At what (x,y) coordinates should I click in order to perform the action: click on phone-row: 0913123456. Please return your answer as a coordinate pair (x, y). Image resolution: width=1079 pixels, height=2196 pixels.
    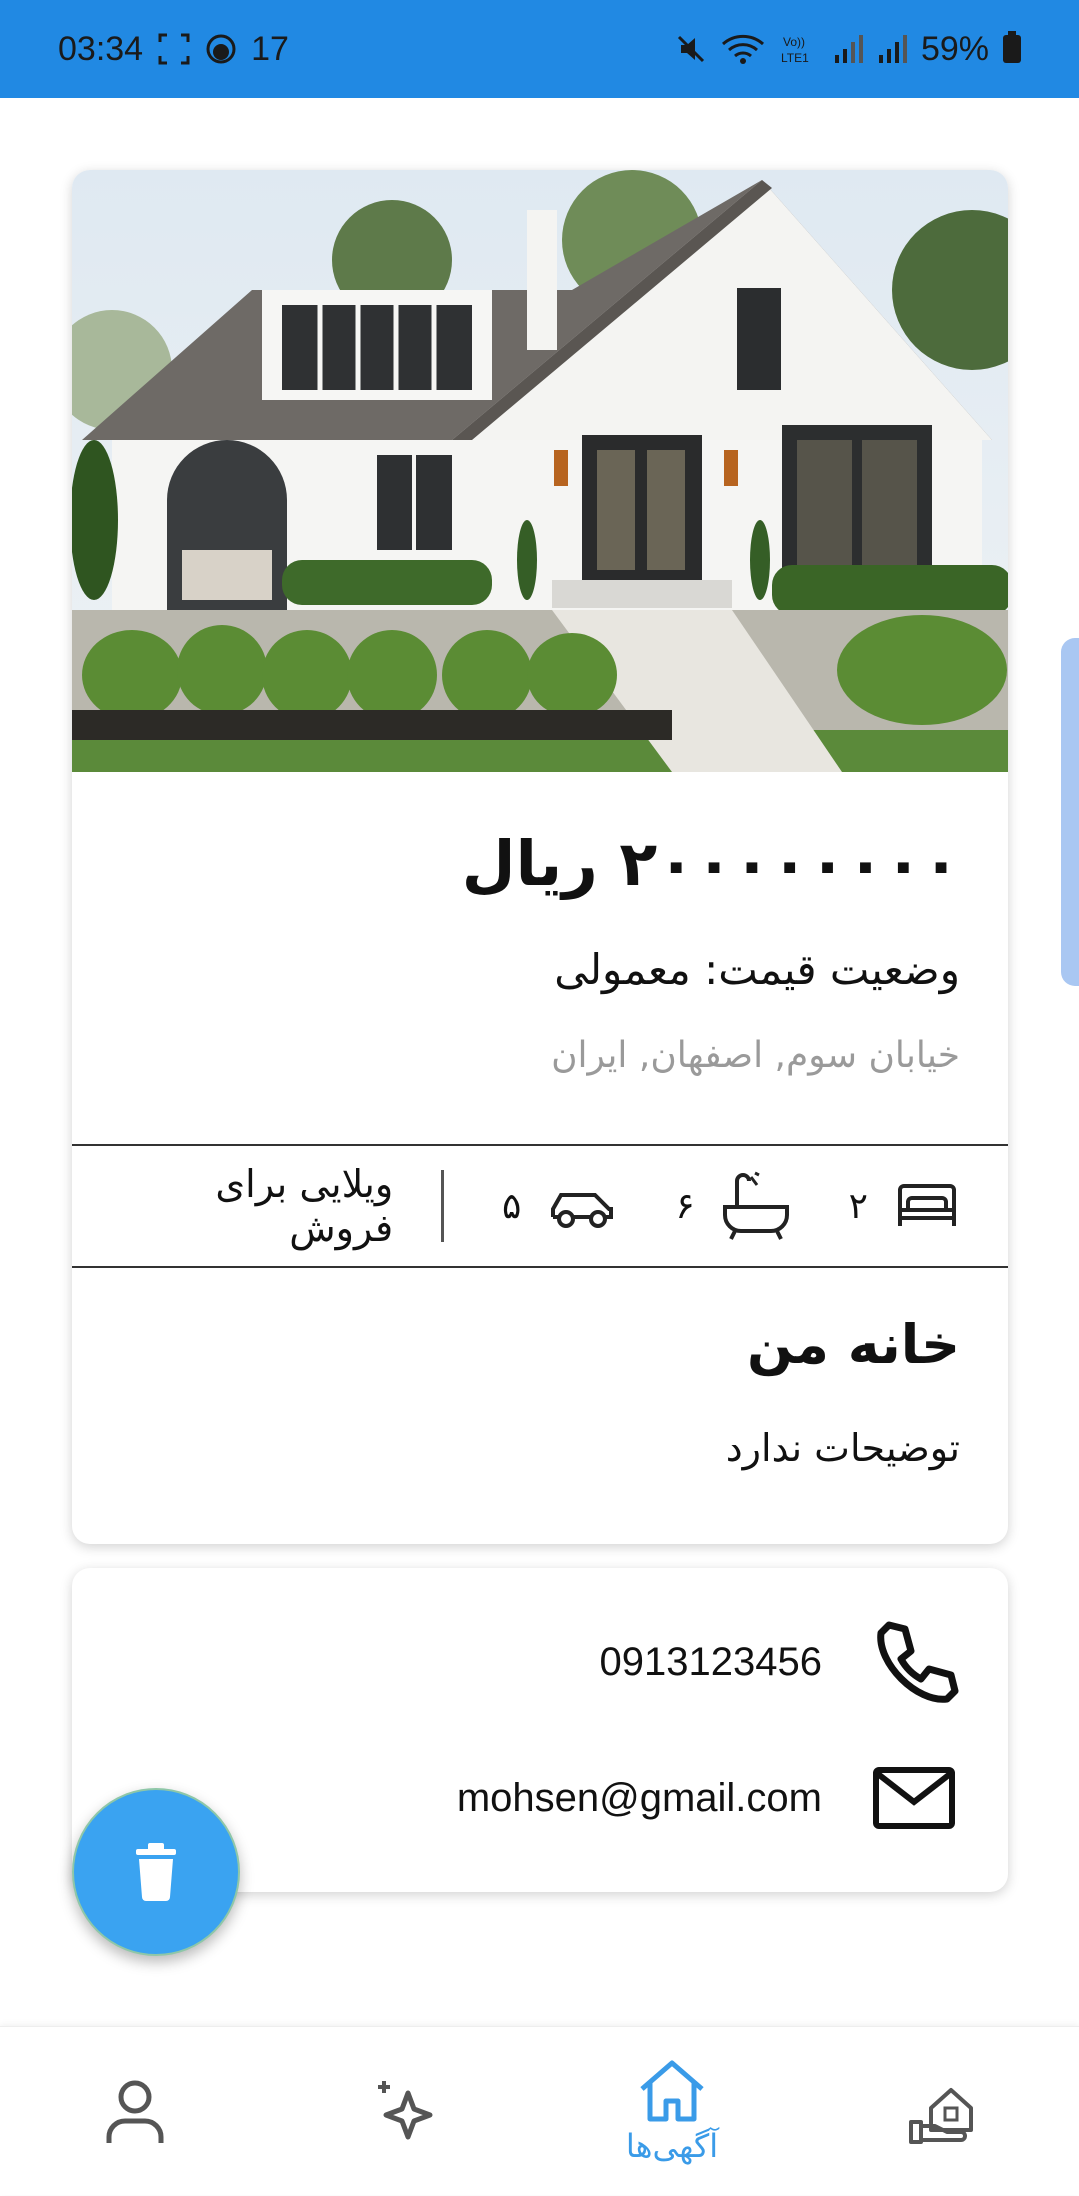
    Looking at the image, I should click on (540, 1662).